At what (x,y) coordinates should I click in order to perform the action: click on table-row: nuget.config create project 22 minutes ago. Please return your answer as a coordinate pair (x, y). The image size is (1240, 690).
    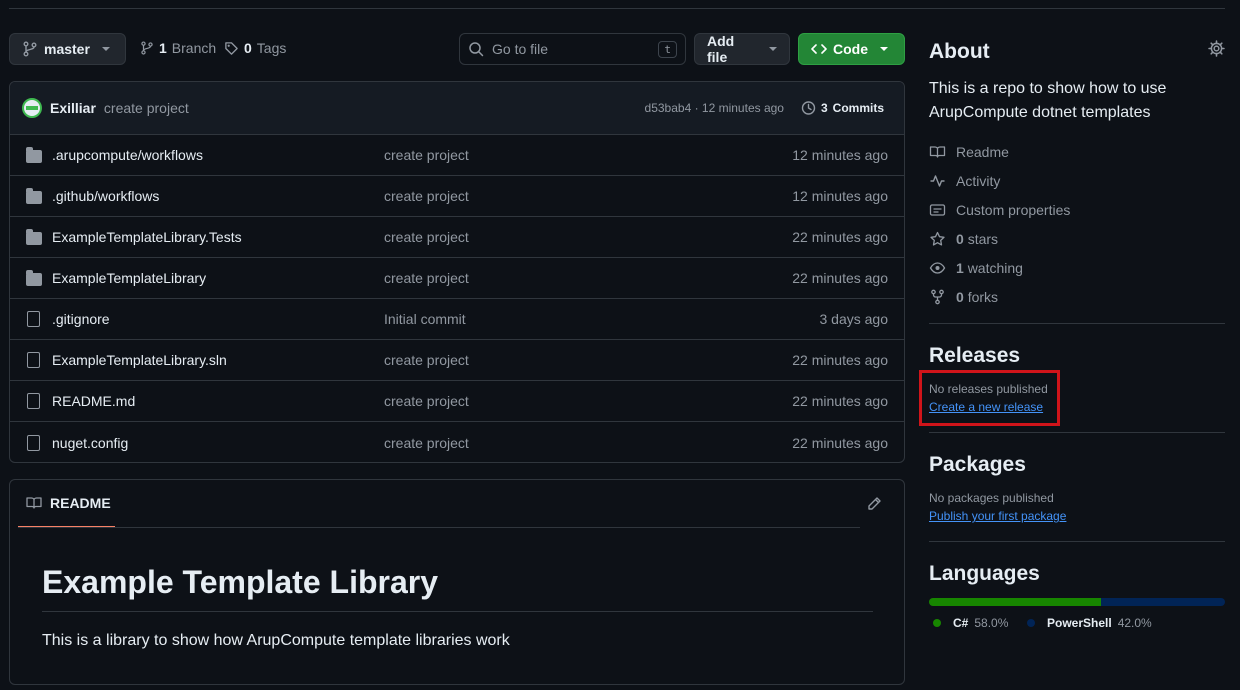
    Looking at the image, I should click on (457, 442).